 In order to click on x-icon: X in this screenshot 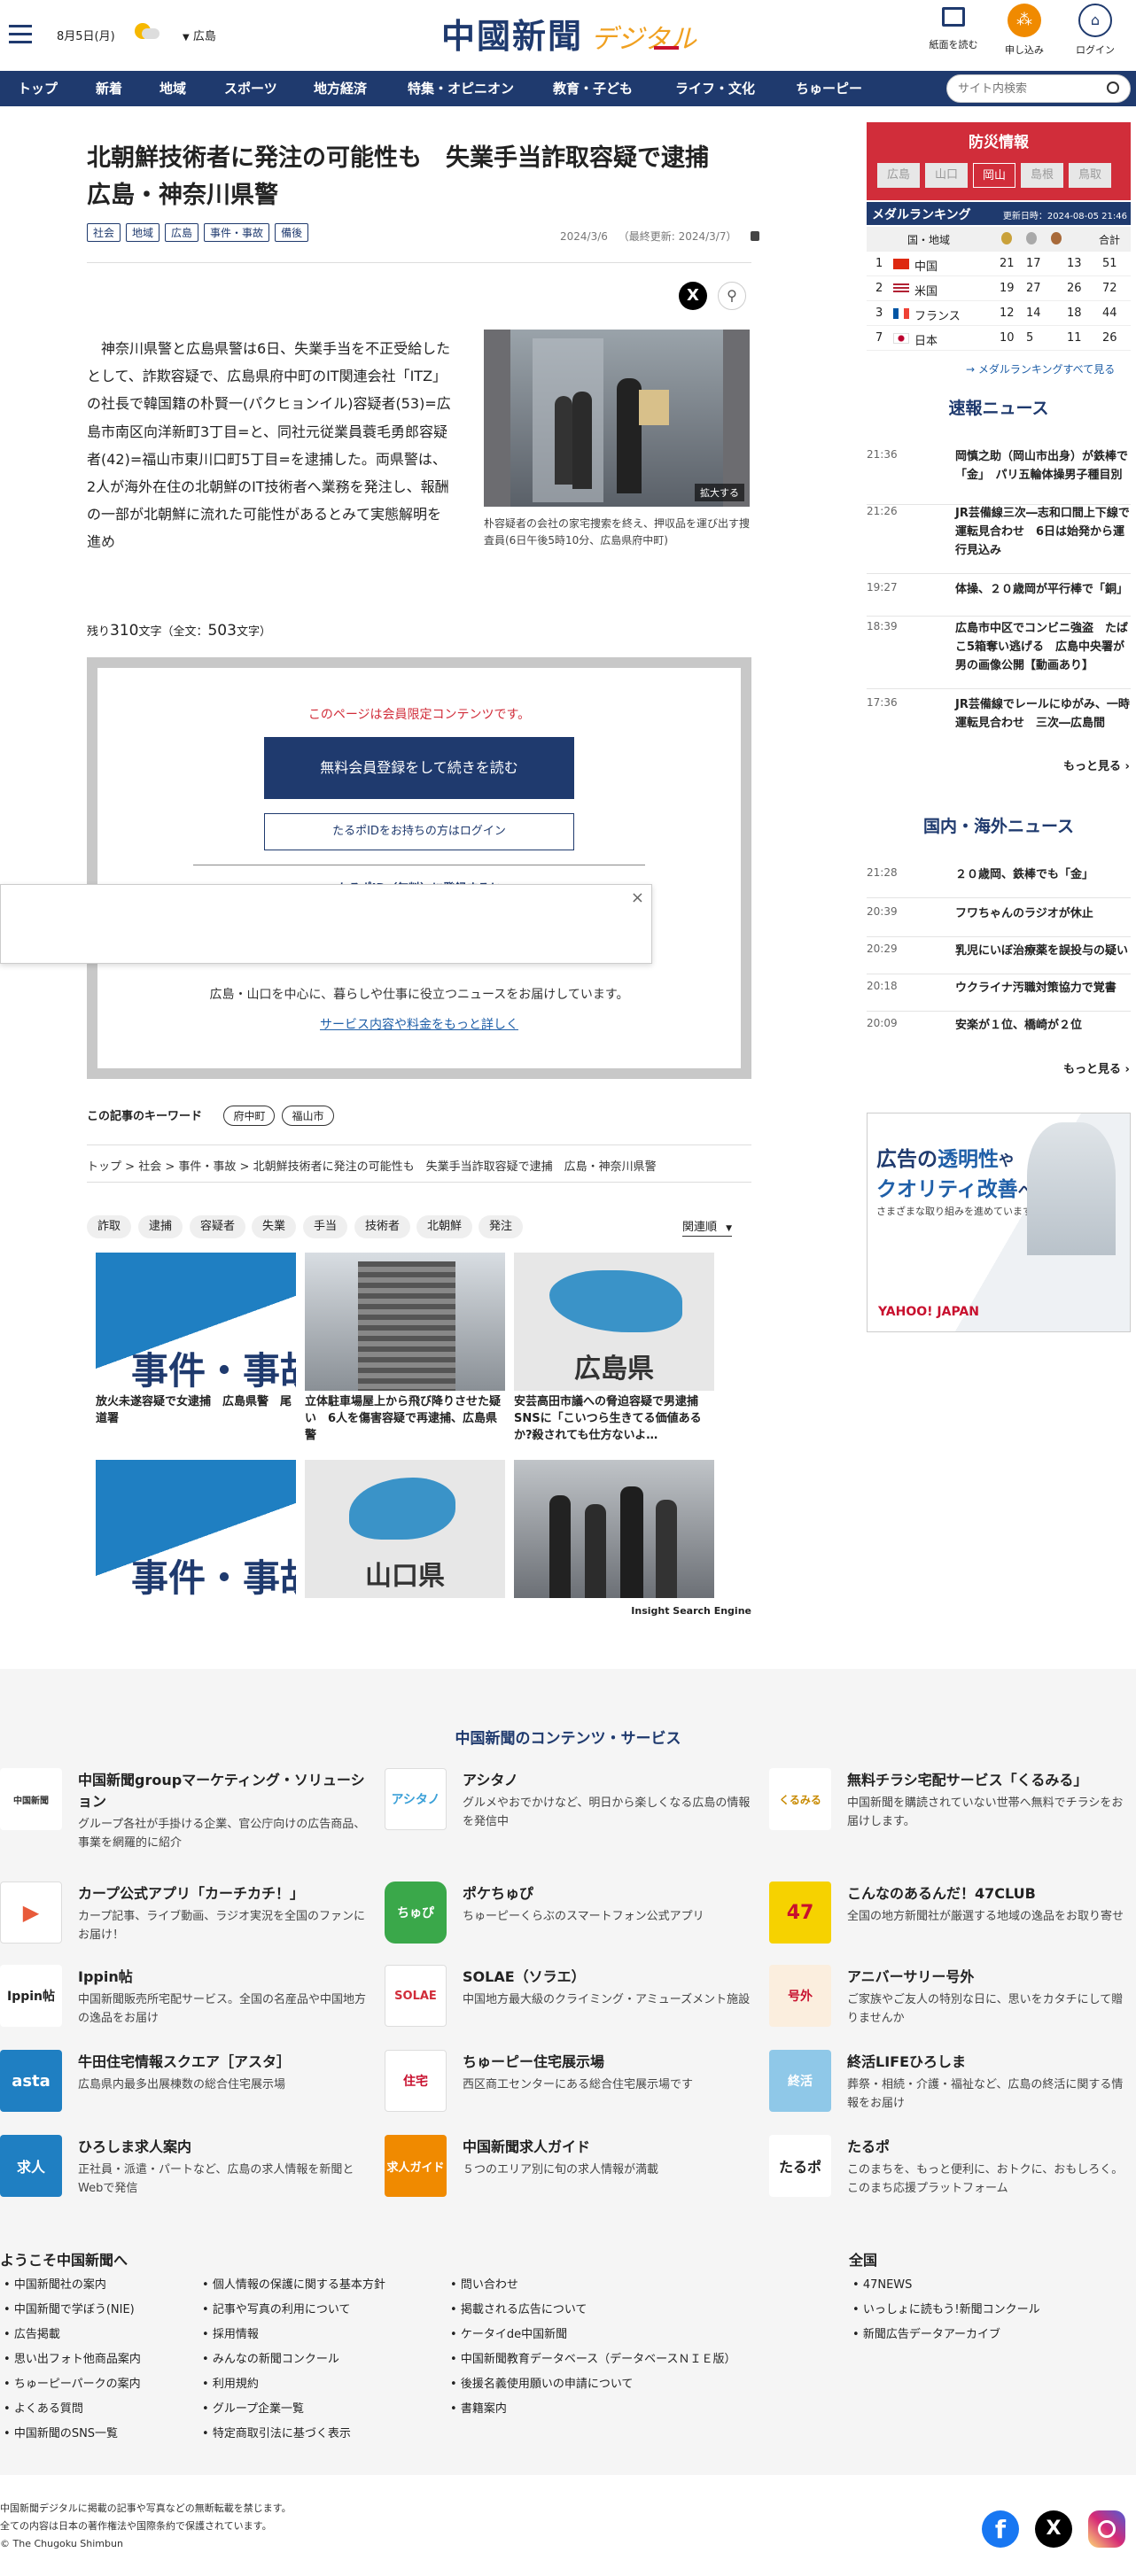, I will do `click(1053, 2529)`.